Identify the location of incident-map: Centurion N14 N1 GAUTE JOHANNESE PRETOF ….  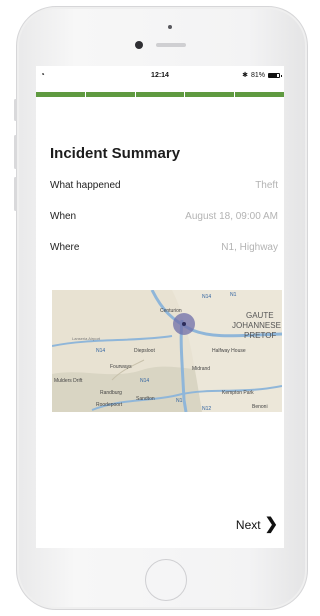
(167, 351).